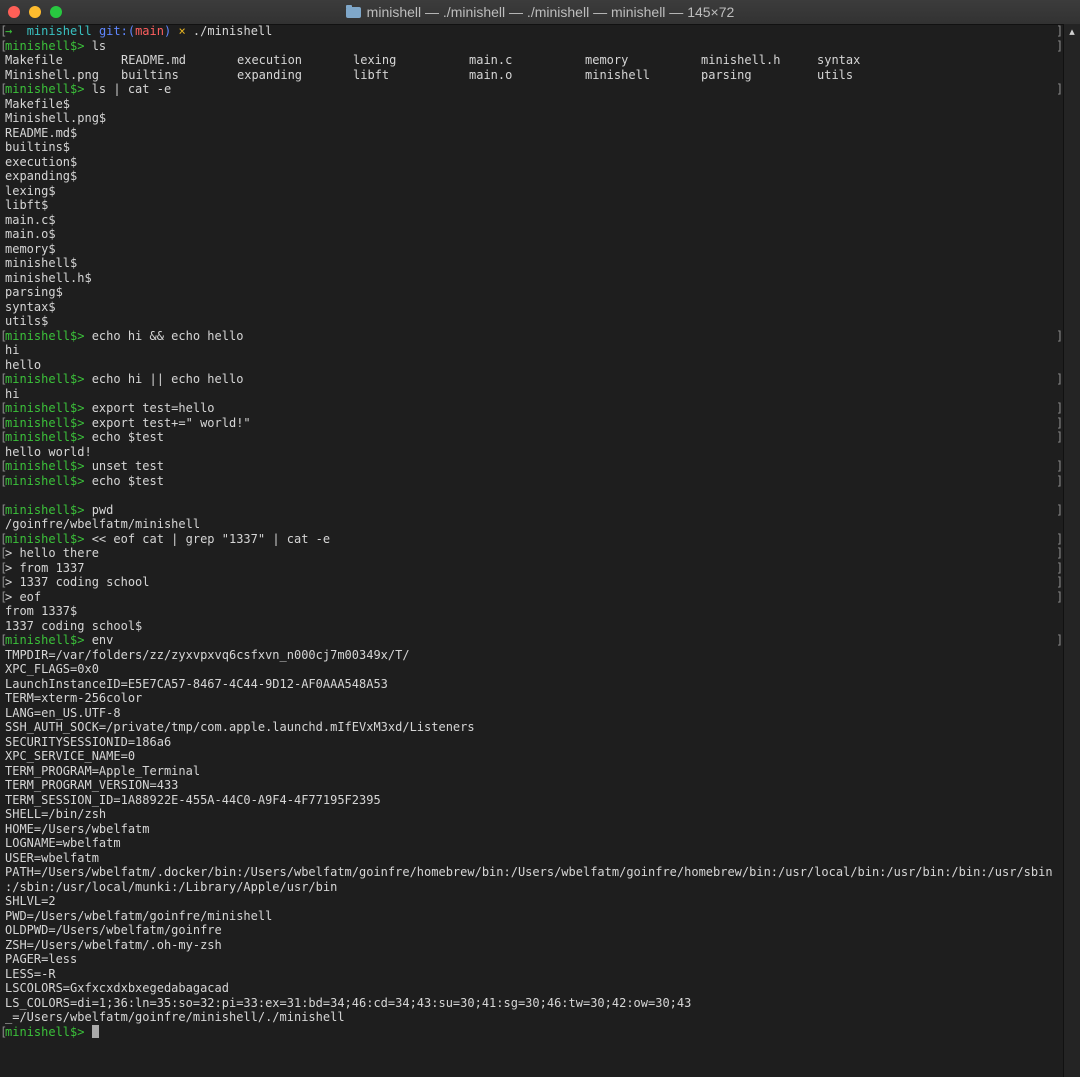 This screenshot has width=1080, height=1077. What do you see at coordinates (533, 959) in the screenshot?
I see `output-line: PAGER=less` at bounding box center [533, 959].